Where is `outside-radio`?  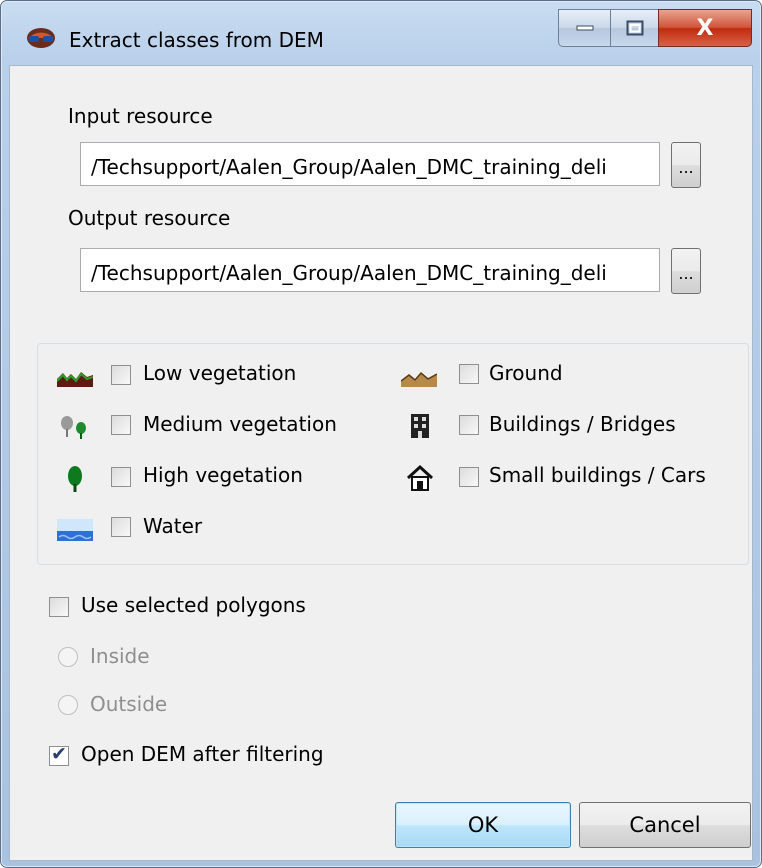
outside-radio is located at coordinates (68, 705).